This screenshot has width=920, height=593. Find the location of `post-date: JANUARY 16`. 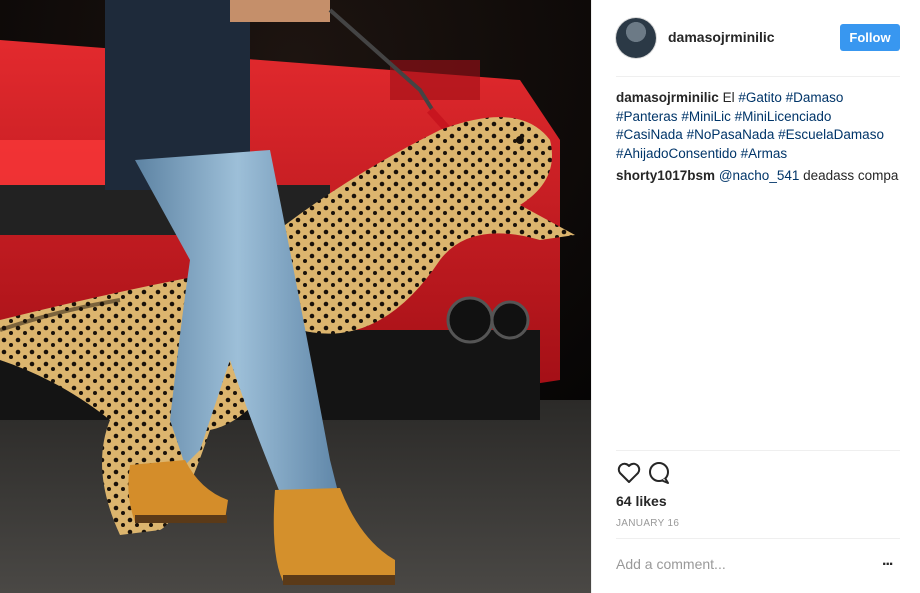

post-date: JANUARY 16 is located at coordinates (648, 523).